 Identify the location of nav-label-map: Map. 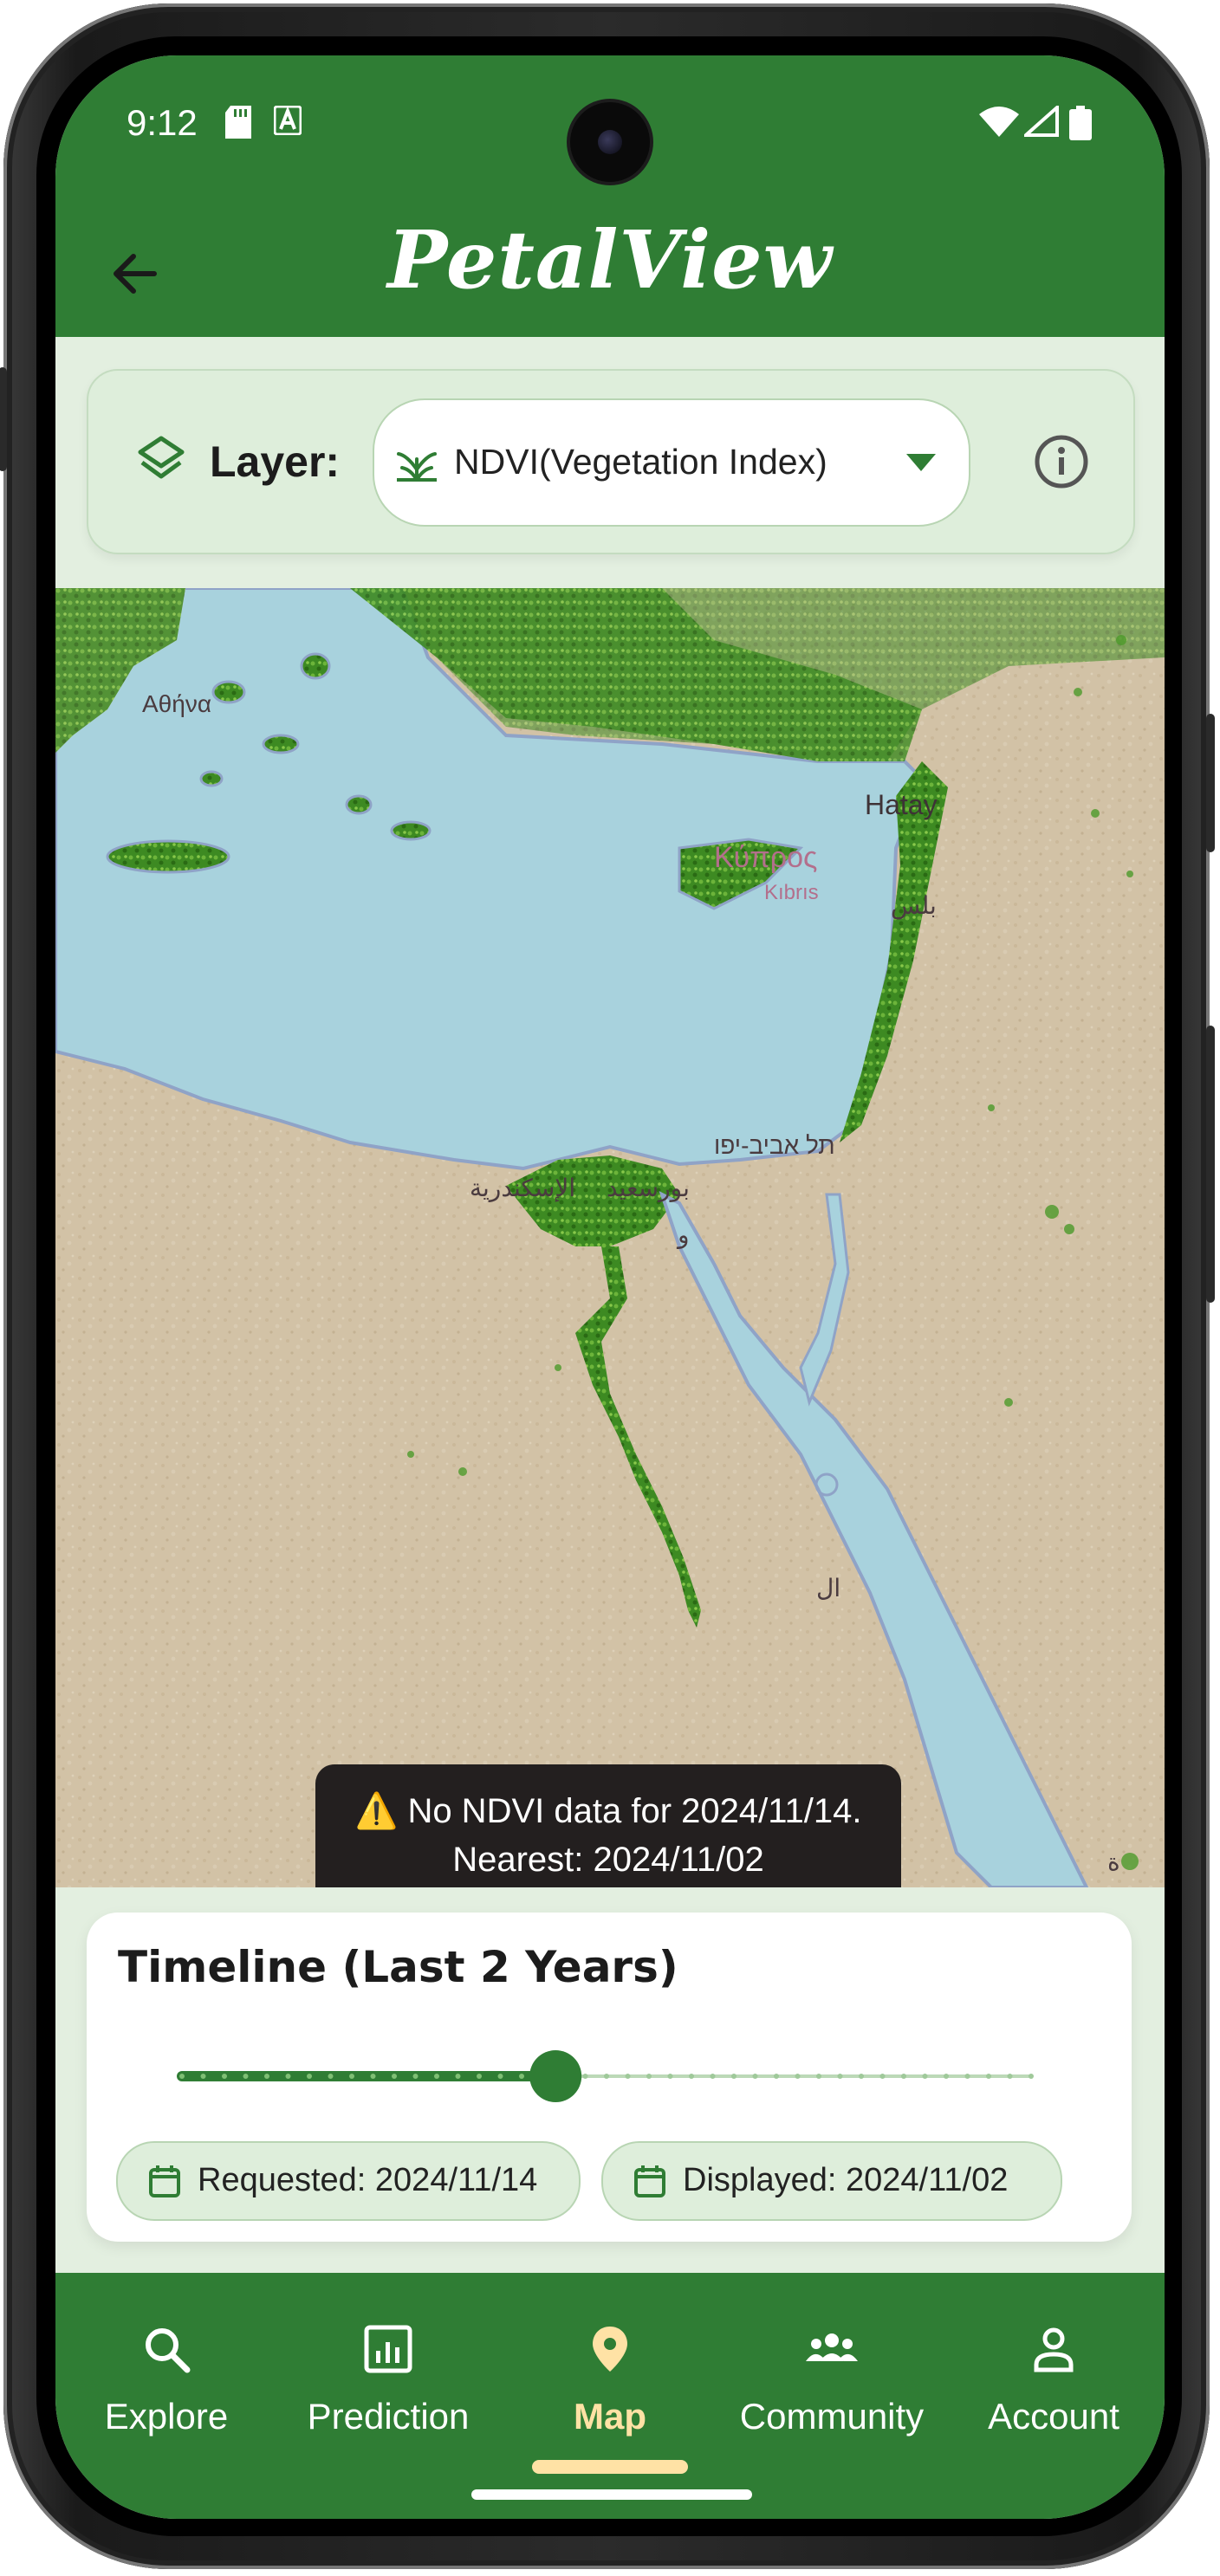
(610, 2416).